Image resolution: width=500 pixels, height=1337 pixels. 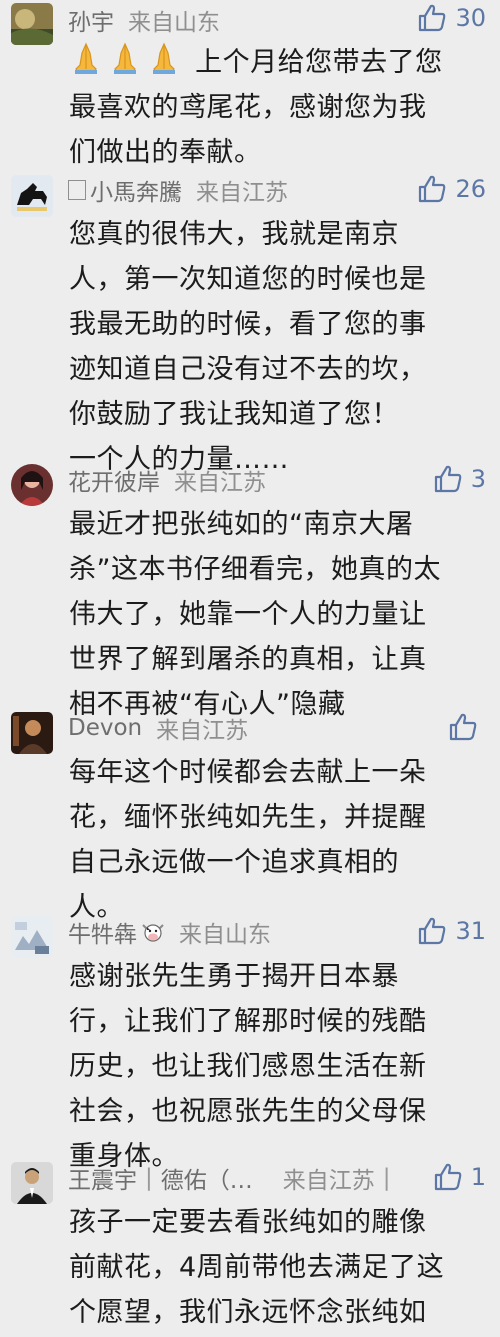 I want to click on like-button: 26, so click(x=451, y=189).